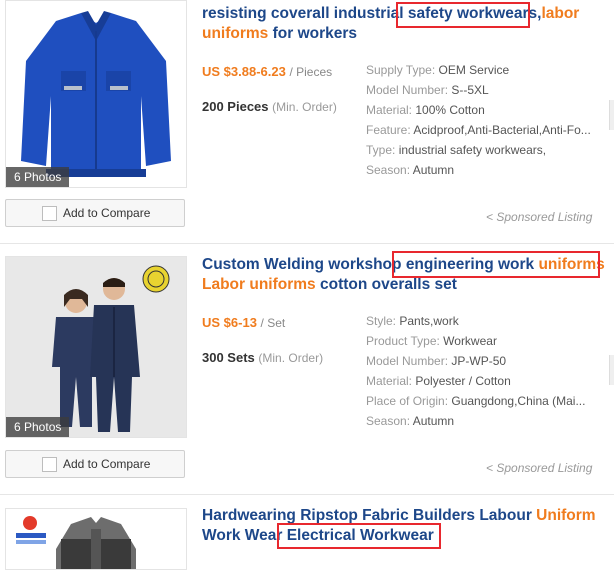 Image resolution: width=614 pixels, height=570 pixels. What do you see at coordinates (488, 120) in the screenshot?
I see `attribute-list-1: Supply Type: OEM Service Model Number` at bounding box center [488, 120].